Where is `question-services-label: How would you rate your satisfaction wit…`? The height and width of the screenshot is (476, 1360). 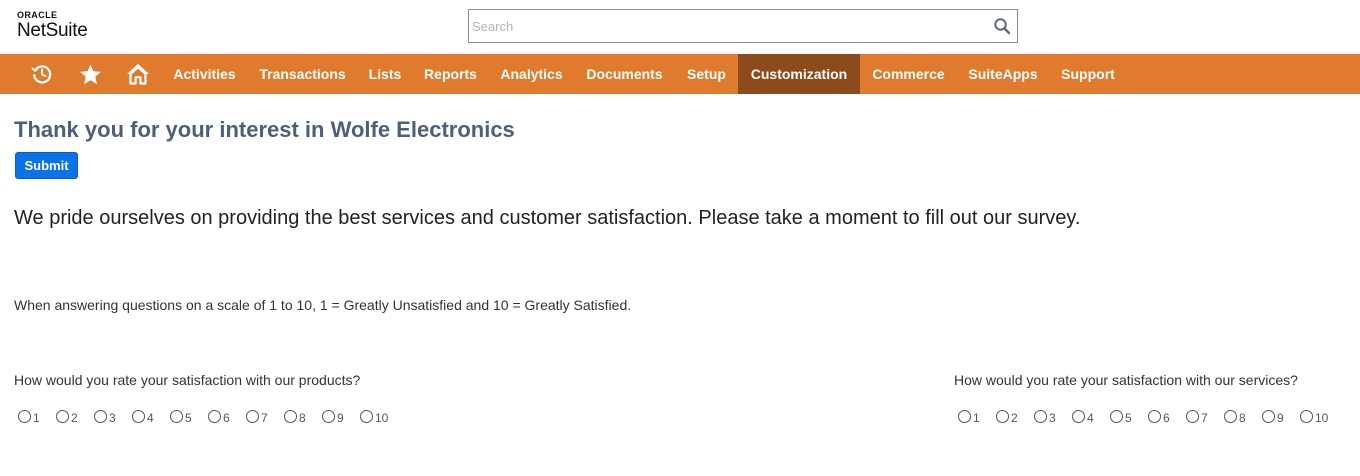 question-services-label: How would you rate your satisfaction wit… is located at coordinates (1126, 380).